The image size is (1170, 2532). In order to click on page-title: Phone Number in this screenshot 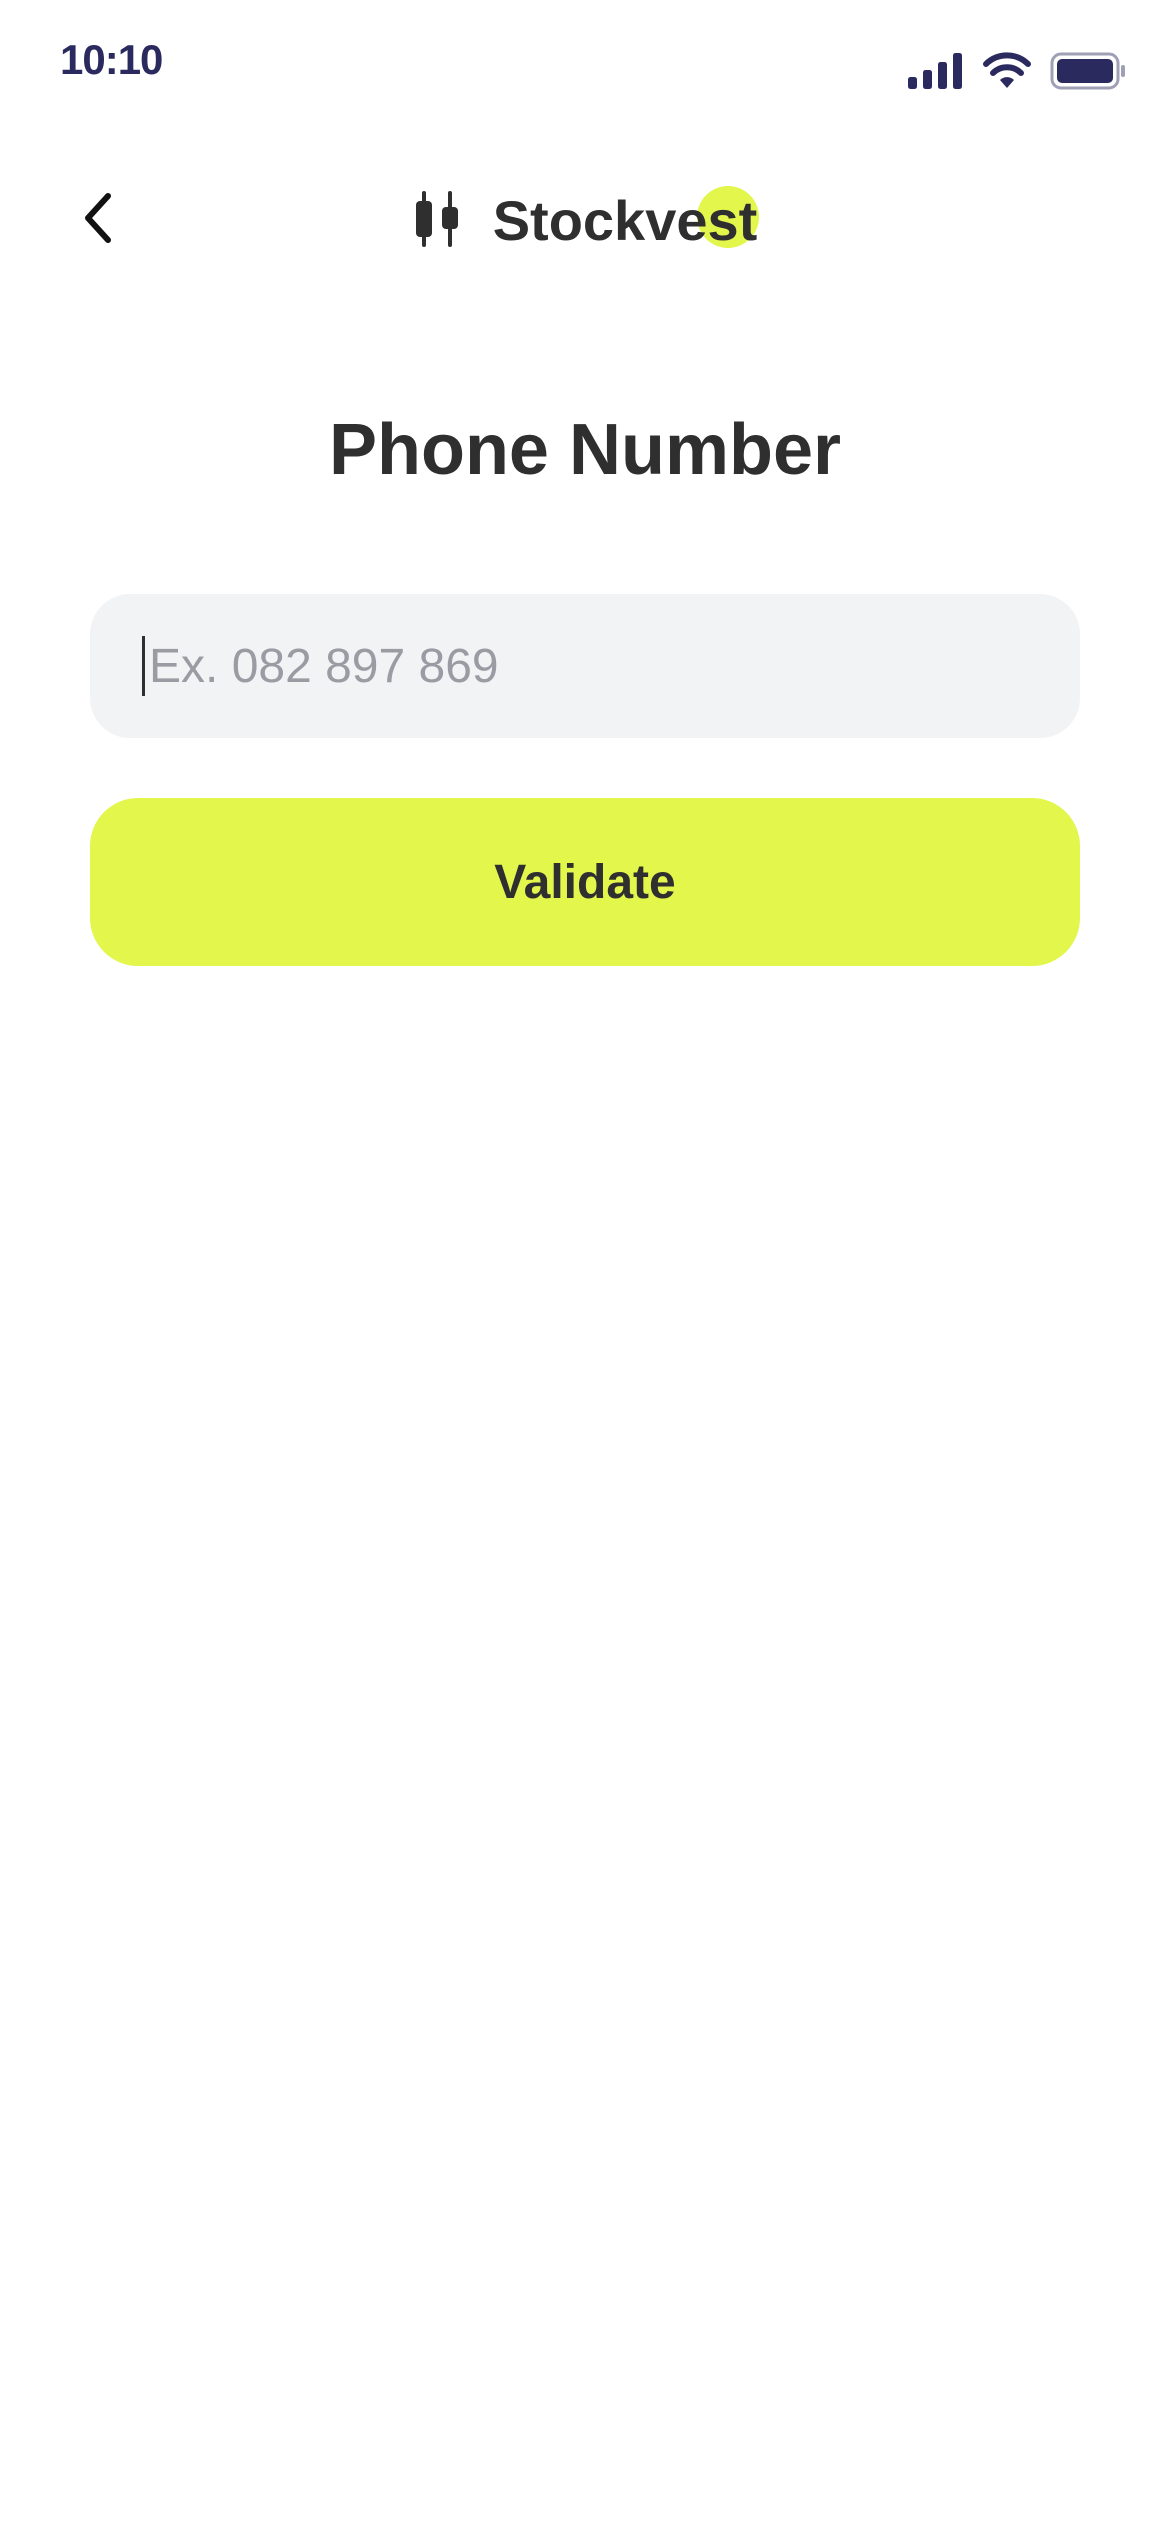, I will do `click(585, 450)`.